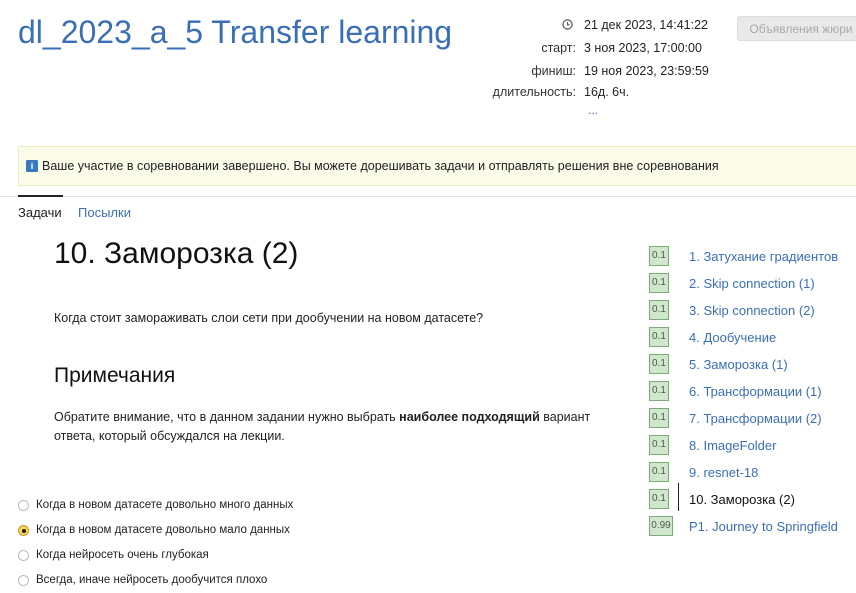 The image size is (856, 593). Describe the element at coordinates (752, 310) in the screenshot. I see `problem-link: 3. Skip connection (2)` at that location.